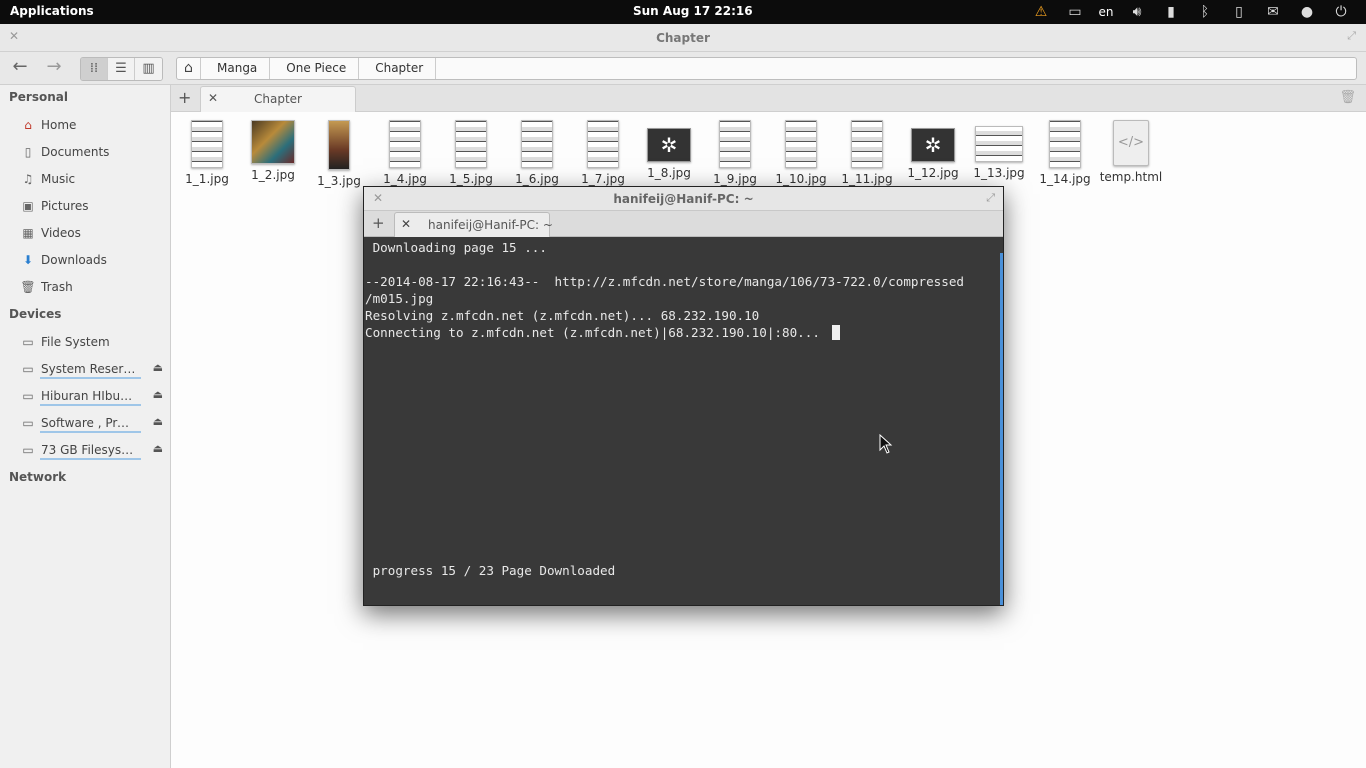  What do you see at coordinates (90, 405) in the screenshot?
I see `usage-bar` at bounding box center [90, 405].